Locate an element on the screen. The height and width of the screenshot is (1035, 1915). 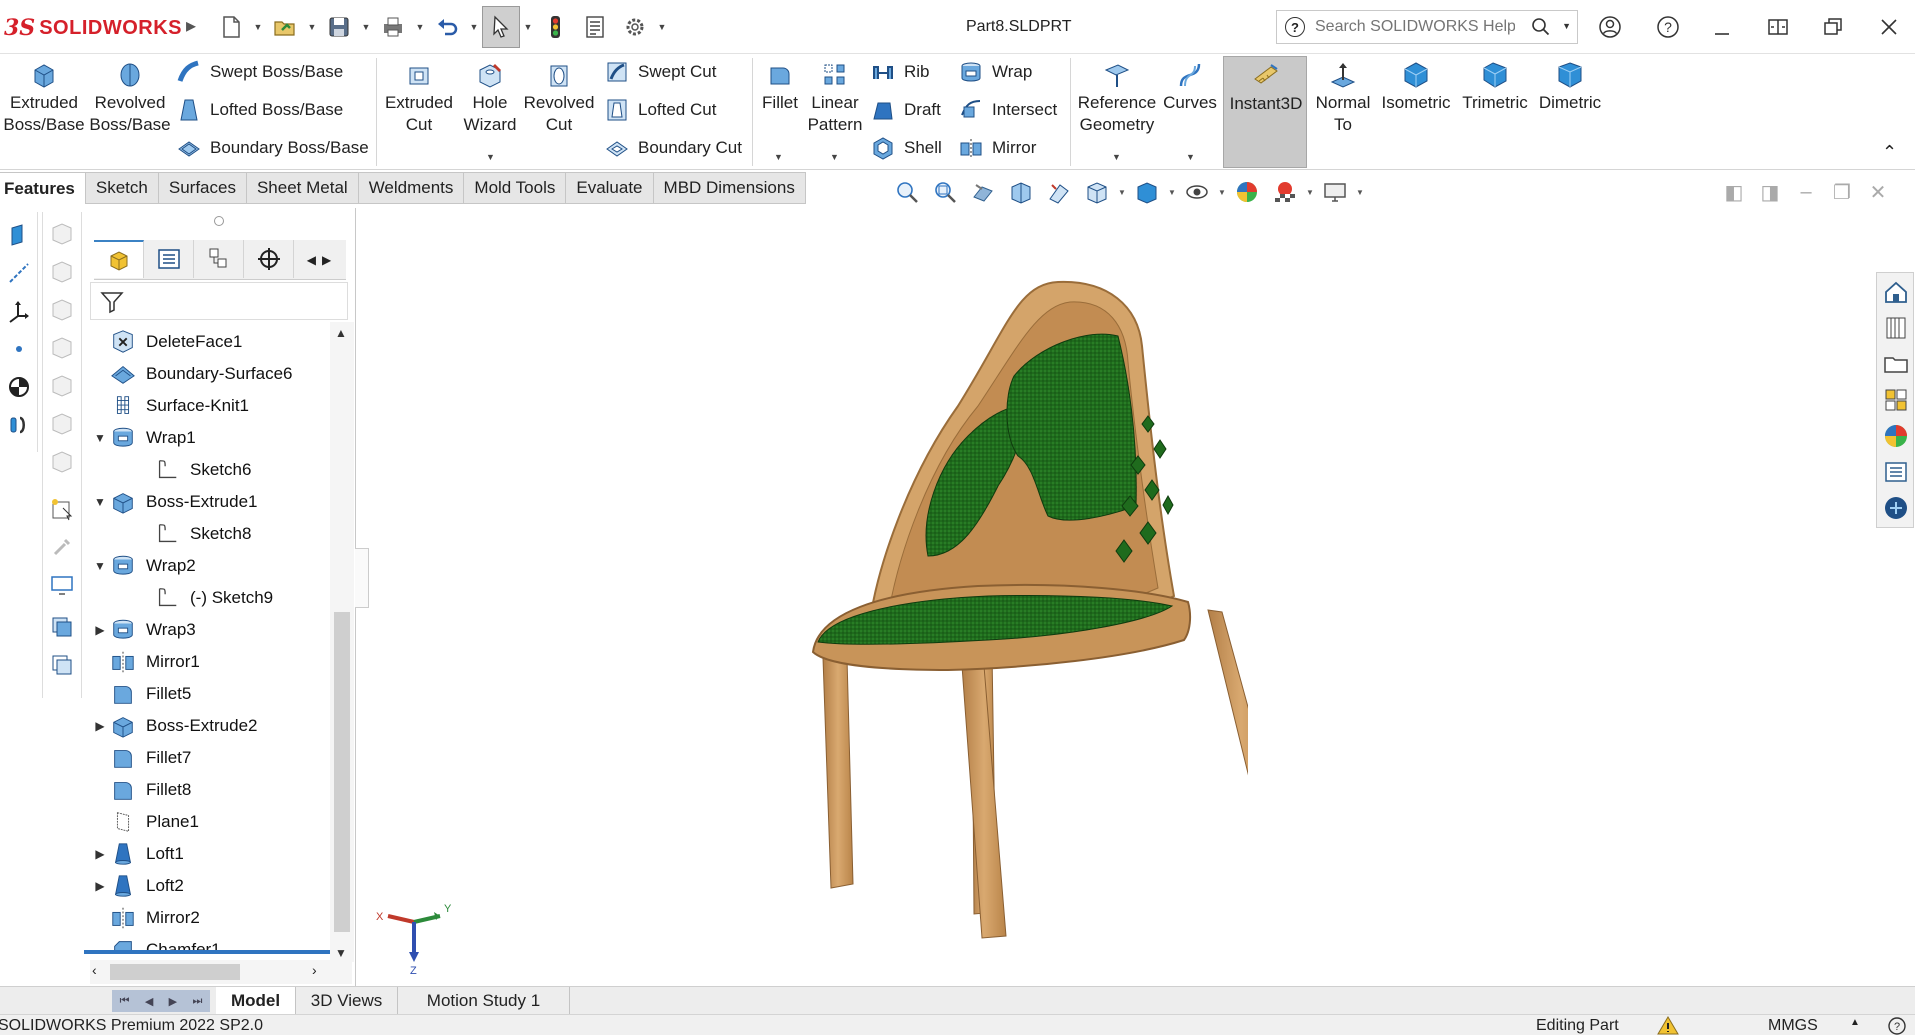
curves-dropdown-icon: ▼ is located at coordinates (1190, 157).